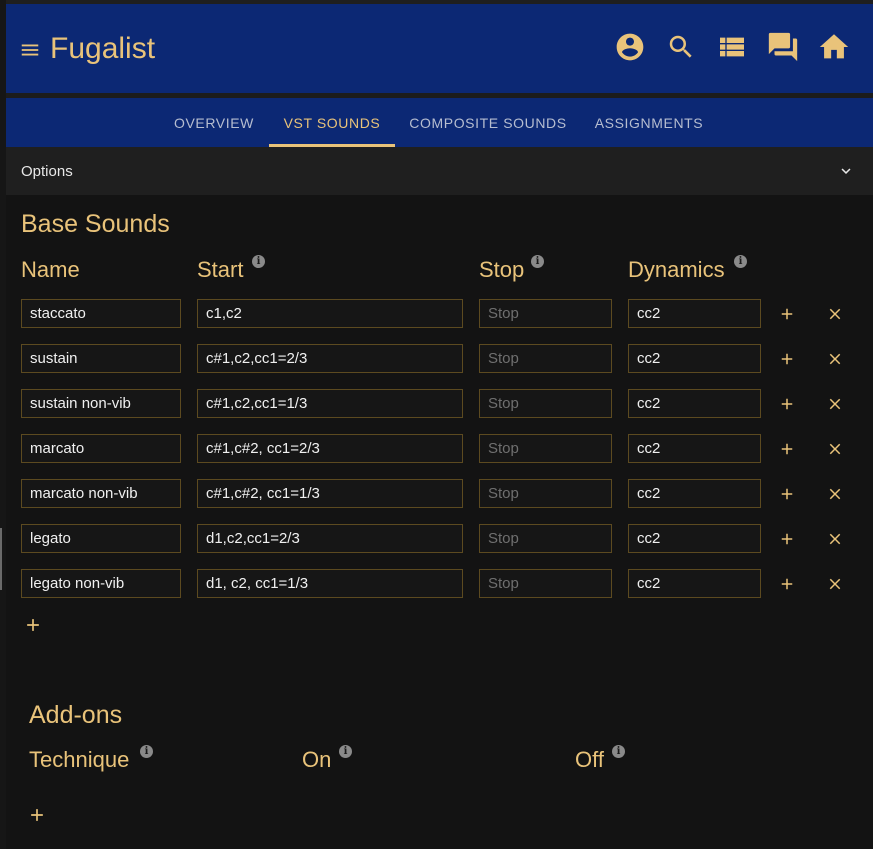 The height and width of the screenshot is (849, 873). I want to click on header-dynamics: Dynamics, so click(676, 269).